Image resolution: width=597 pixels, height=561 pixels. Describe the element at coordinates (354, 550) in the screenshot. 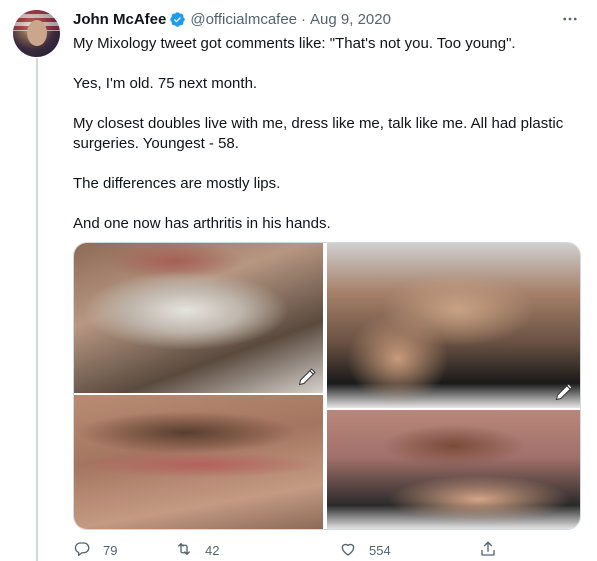

I see `heart-icon` at that location.